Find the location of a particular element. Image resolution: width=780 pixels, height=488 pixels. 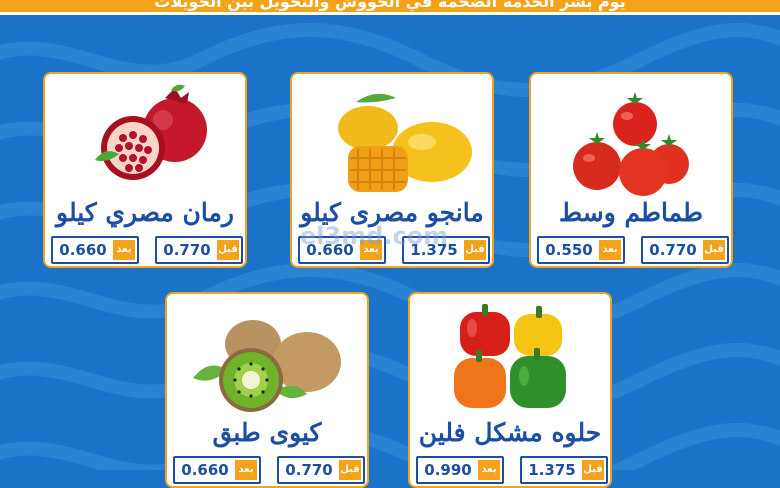

pomegranate-image is located at coordinates (151, 132).